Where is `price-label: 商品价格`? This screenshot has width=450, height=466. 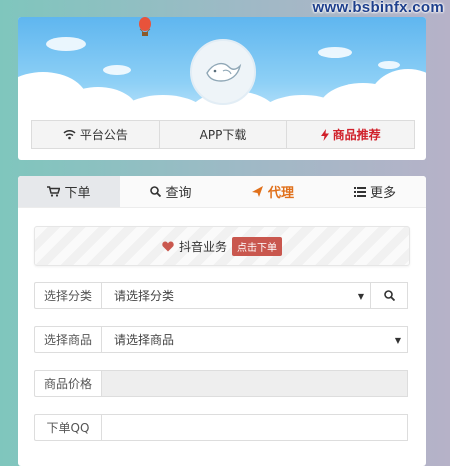
price-label: 商品价格 is located at coordinates (67, 383).